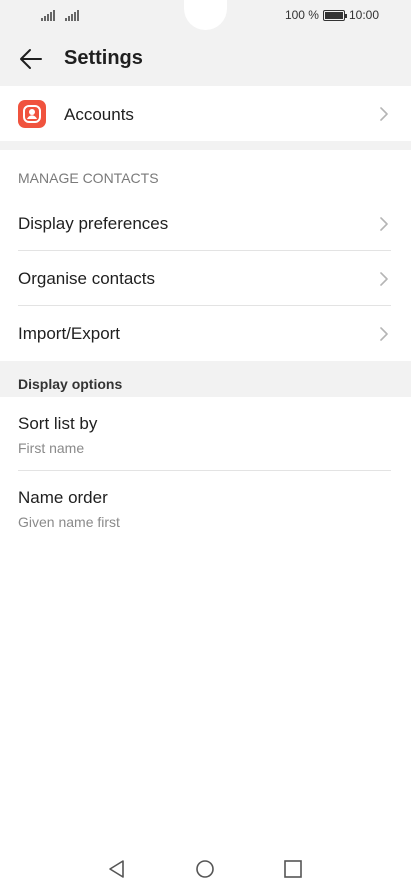  Describe the element at coordinates (69, 522) in the screenshot. I see `name-order-value: Given name first` at that location.